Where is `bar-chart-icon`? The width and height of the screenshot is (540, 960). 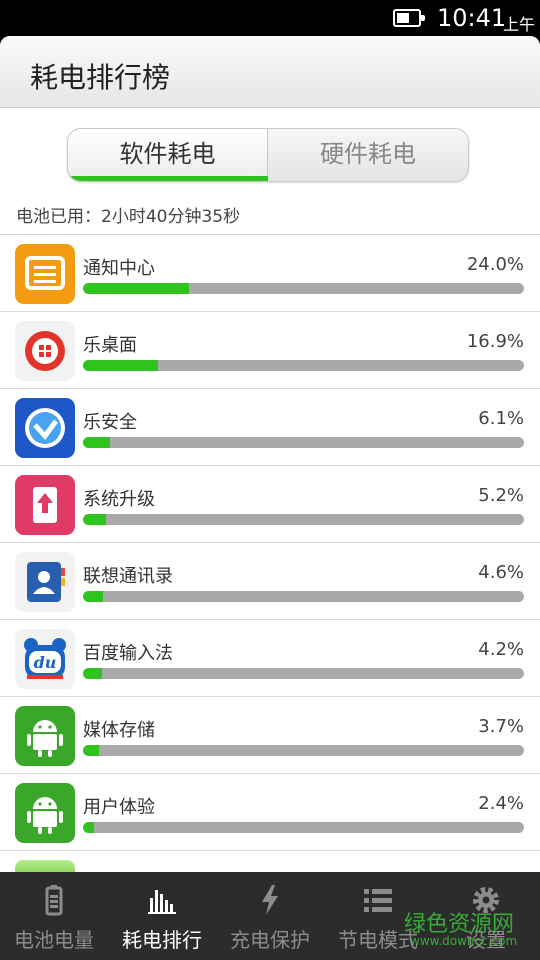 bar-chart-icon is located at coordinates (162, 902).